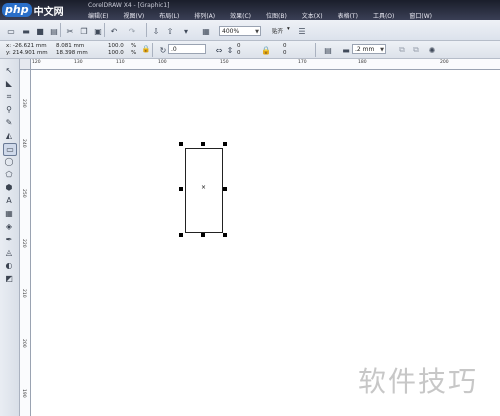 The width and height of the screenshot is (500, 416). What do you see at coordinates (23, 103) in the screenshot?
I see `v-ruler-label: 230` at bounding box center [23, 103].